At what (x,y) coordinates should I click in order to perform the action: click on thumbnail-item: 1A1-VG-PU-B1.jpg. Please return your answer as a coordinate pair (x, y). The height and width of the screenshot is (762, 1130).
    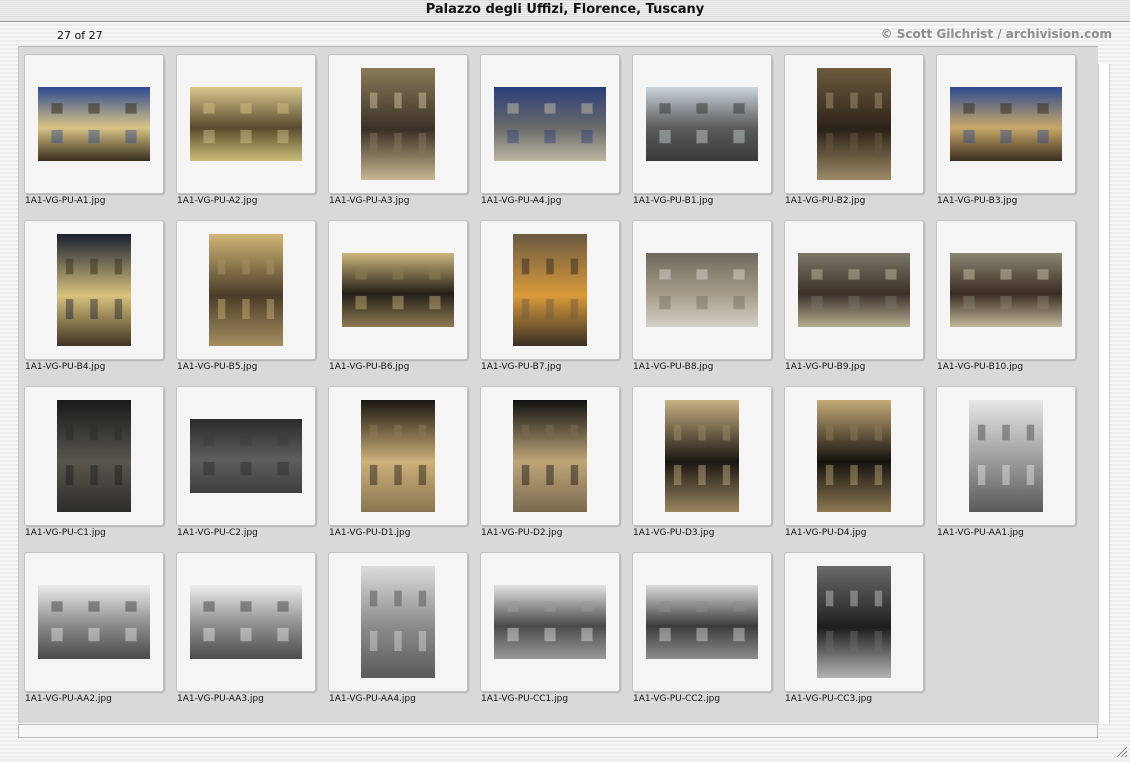
    Looking at the image, I should click on (702, 131).